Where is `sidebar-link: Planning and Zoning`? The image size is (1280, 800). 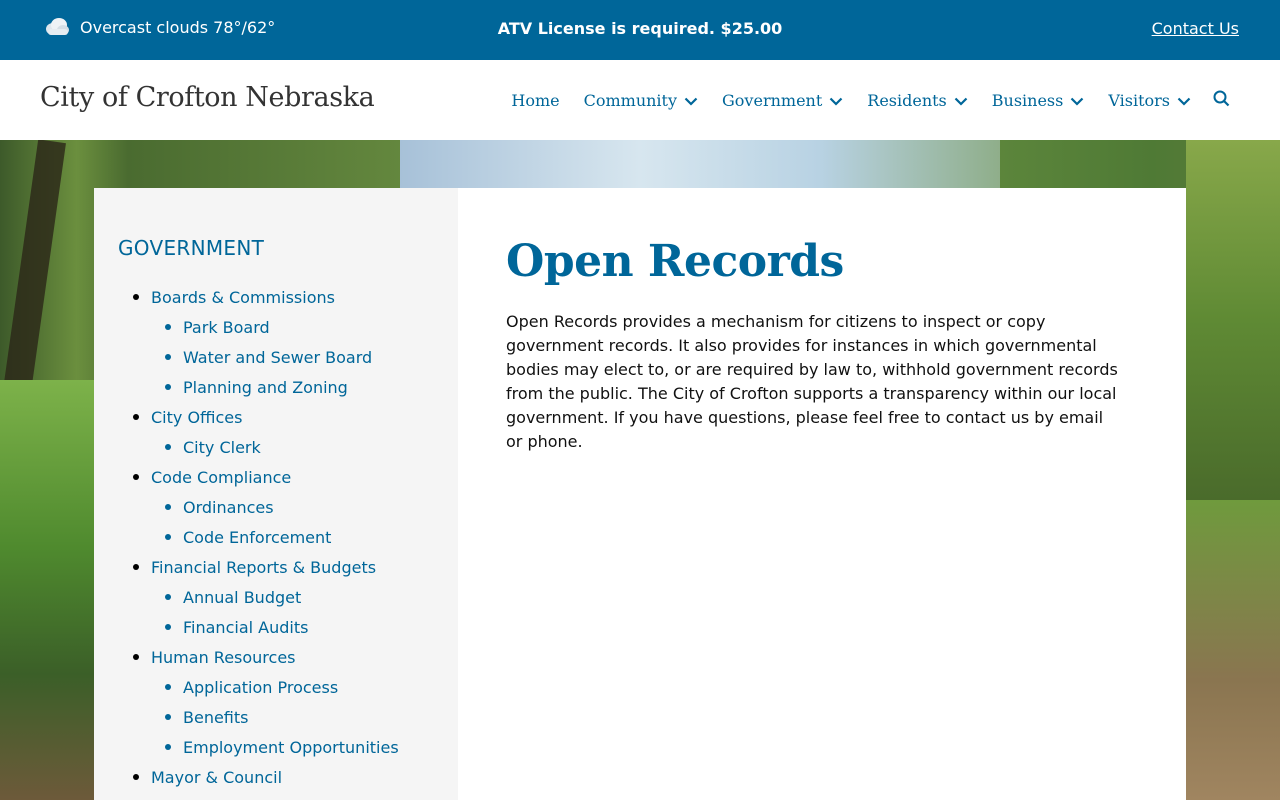 sidebar-link: Planning and Zoning is located at coordinates (246, 387).